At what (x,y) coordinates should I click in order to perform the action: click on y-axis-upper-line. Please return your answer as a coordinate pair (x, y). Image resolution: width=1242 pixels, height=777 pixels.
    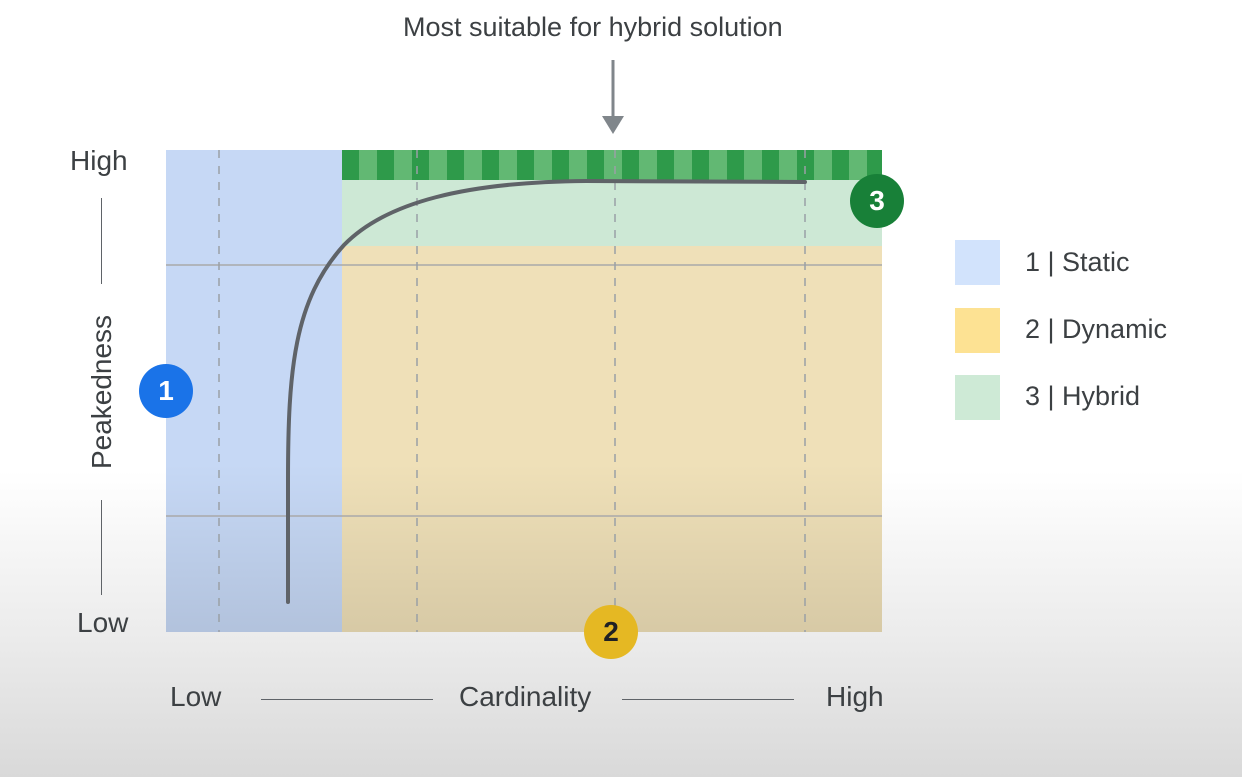
    Looking at the image, I should click on (101, 241).